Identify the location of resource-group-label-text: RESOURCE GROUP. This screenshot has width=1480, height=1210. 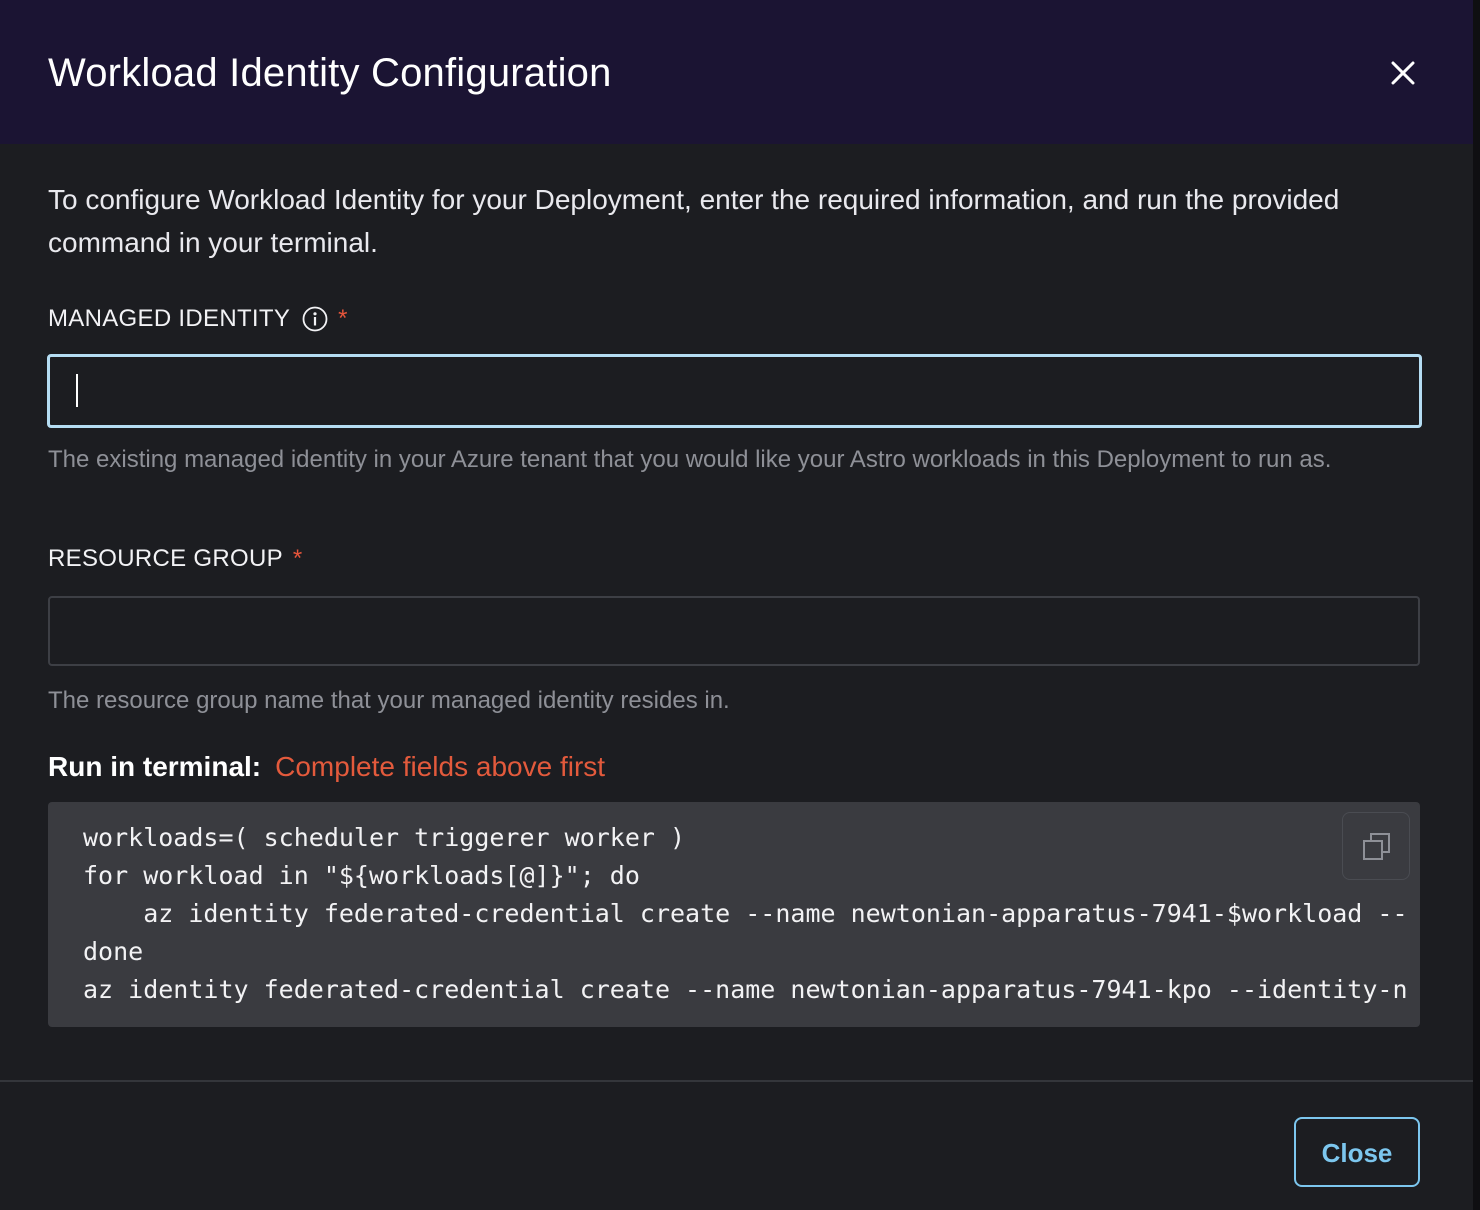
(165, 558).